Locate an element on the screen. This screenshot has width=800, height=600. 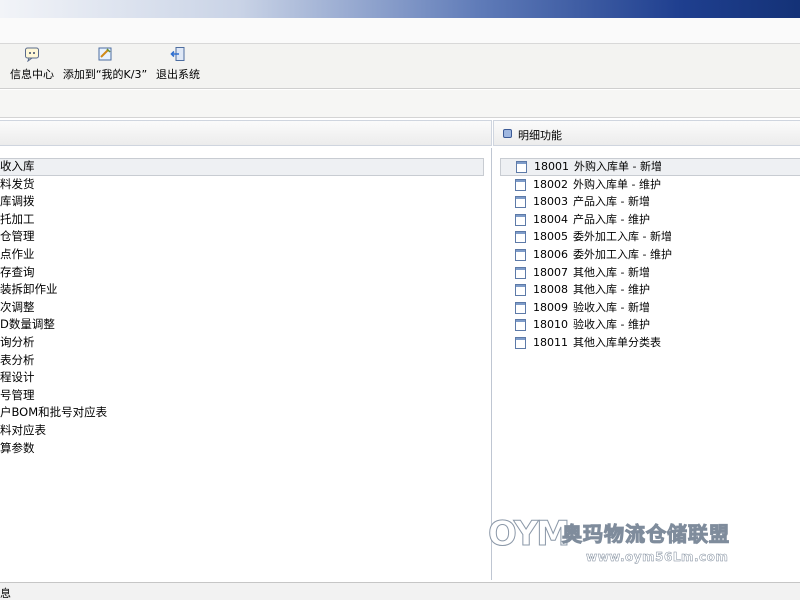
exit-system-label: 退出系统 is located at coordinates (178, 74).